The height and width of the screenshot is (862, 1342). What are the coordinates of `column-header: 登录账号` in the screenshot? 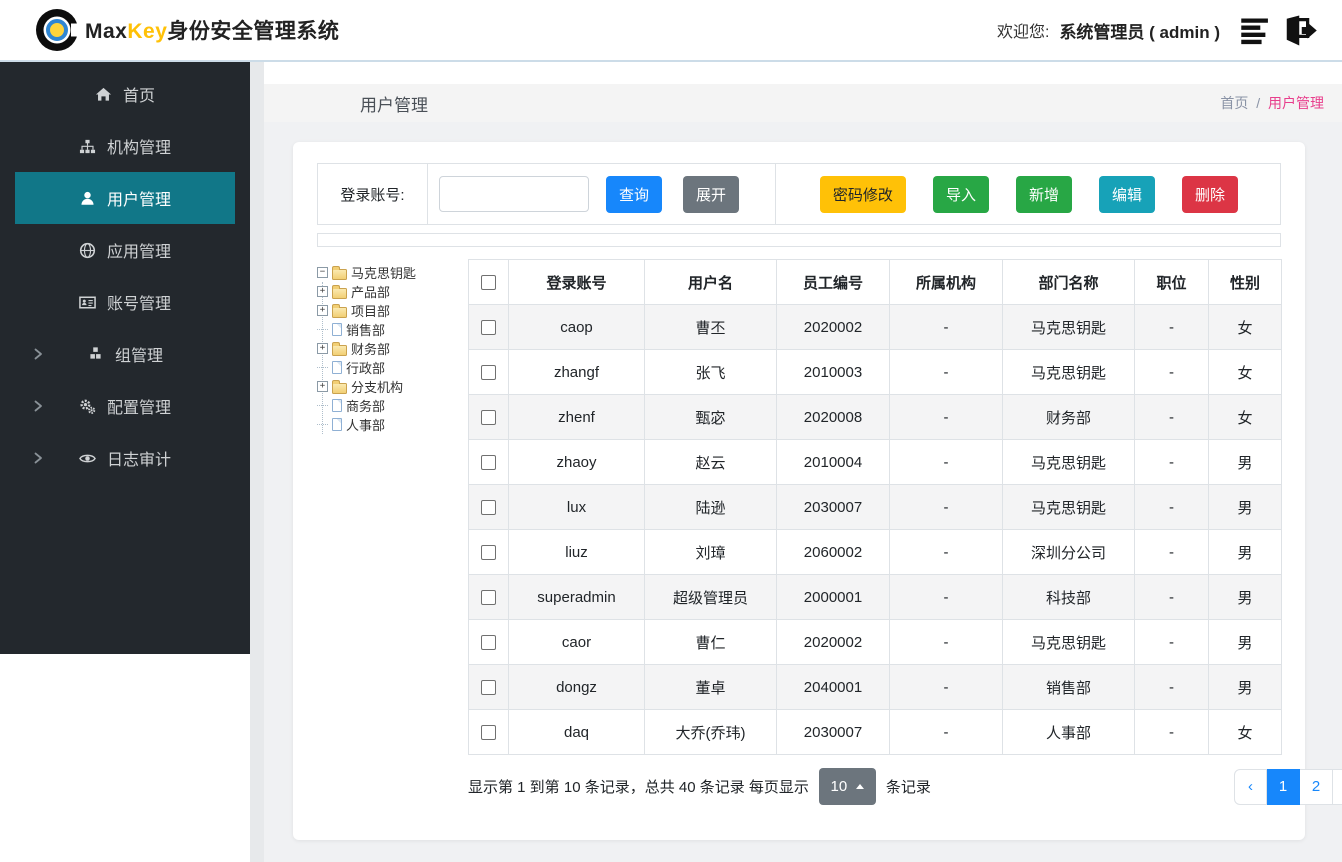 It's located at (576, 282).